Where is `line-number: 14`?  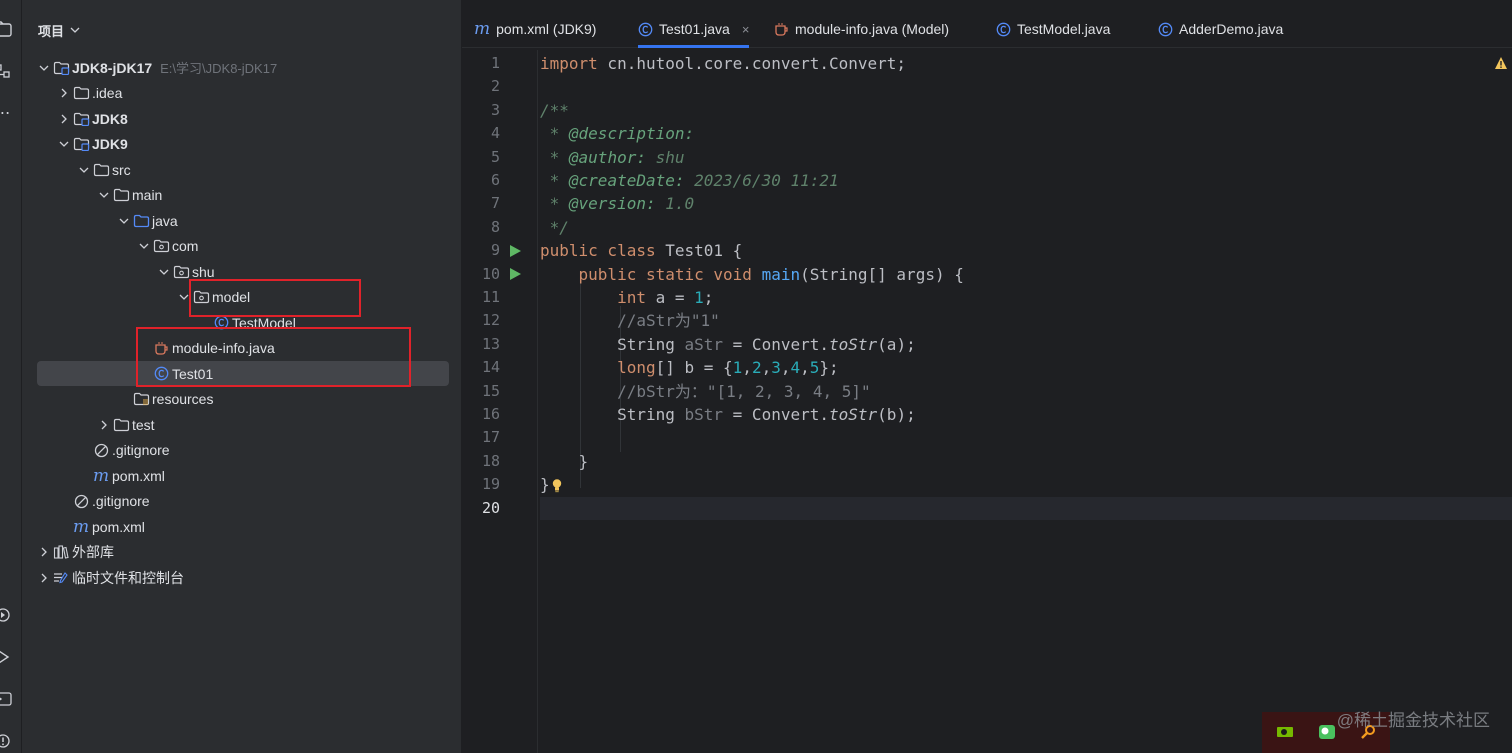 line-number: 14 is located at coordinates (481, 367).